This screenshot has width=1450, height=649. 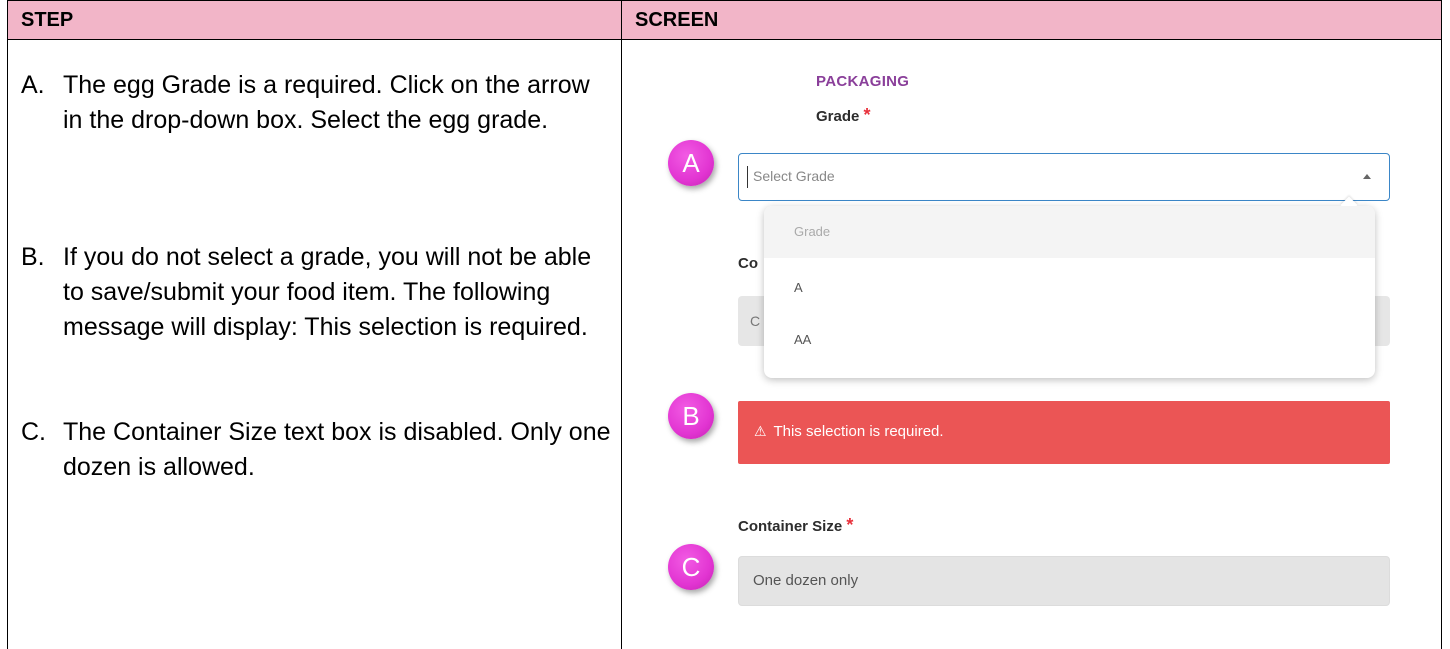 I want to click on table-header-row: STEP SCREEN, so click(x=724, y=20).